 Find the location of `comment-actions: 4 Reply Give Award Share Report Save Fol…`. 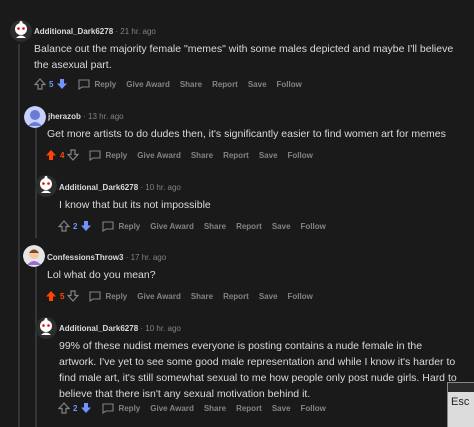

comment-actions: 4 Reply Give Award Share Report Save Fol… is located at coordinates (184, 155).